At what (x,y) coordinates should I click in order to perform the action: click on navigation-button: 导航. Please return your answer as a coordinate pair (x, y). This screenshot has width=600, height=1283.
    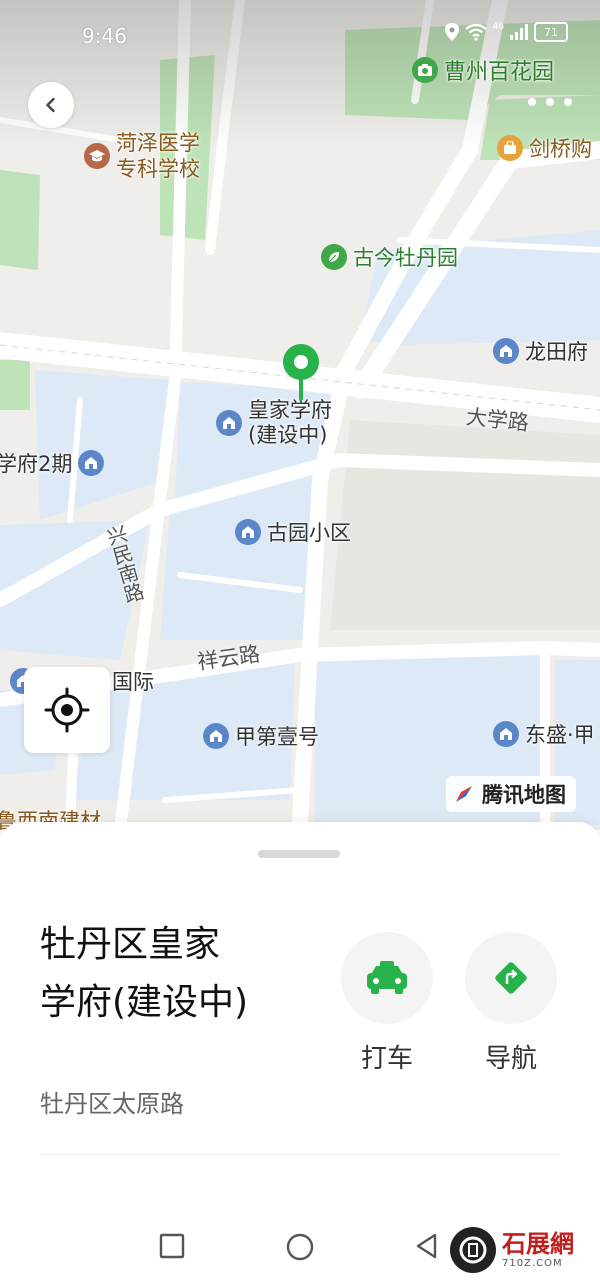
    Looking at the image, I should click on (511, 1003).